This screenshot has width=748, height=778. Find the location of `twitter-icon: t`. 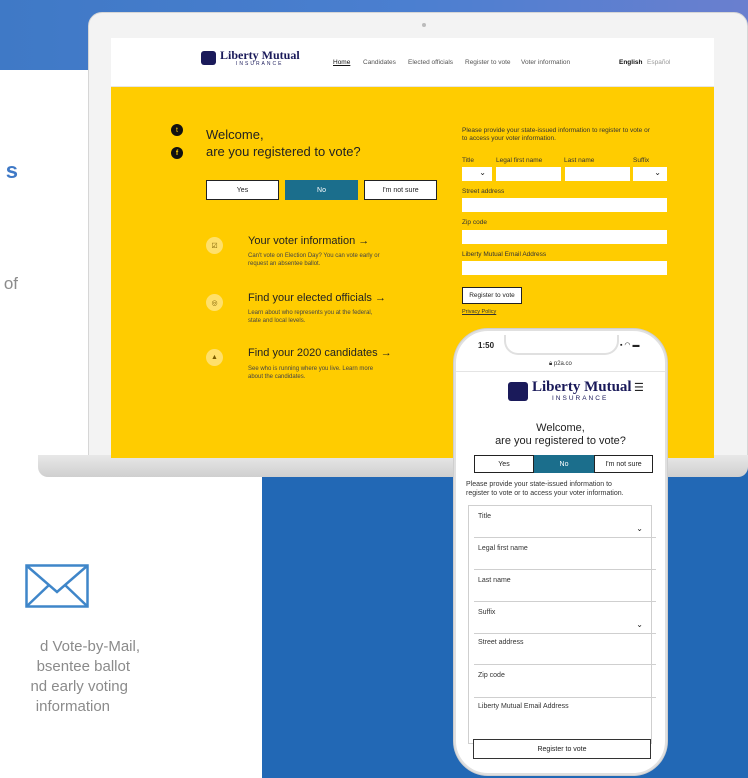

twitter-icon: t is located at coordinates (177, 130).